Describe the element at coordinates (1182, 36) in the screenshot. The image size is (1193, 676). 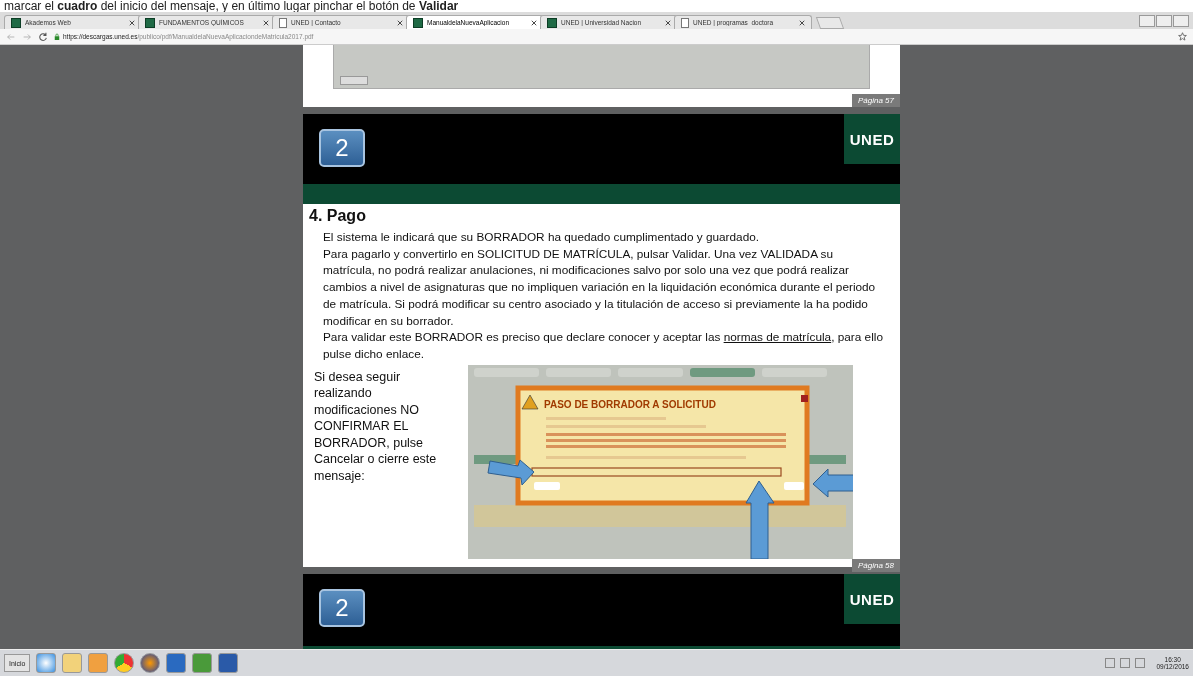
I see `star-icon` at that location.